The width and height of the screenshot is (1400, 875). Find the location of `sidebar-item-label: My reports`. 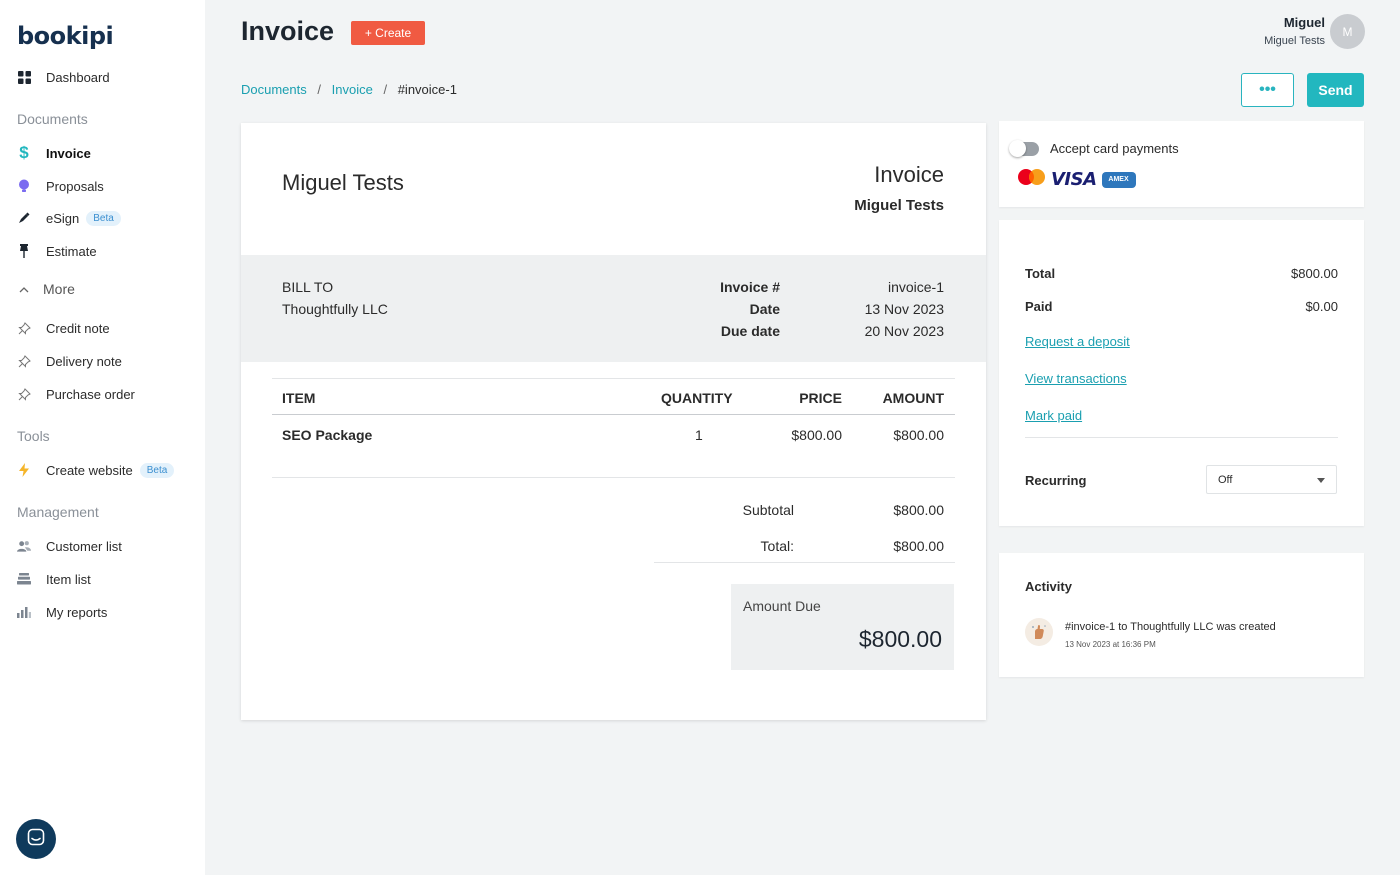

sidebar-item-label: My reports is located at coordinates (77, 612).